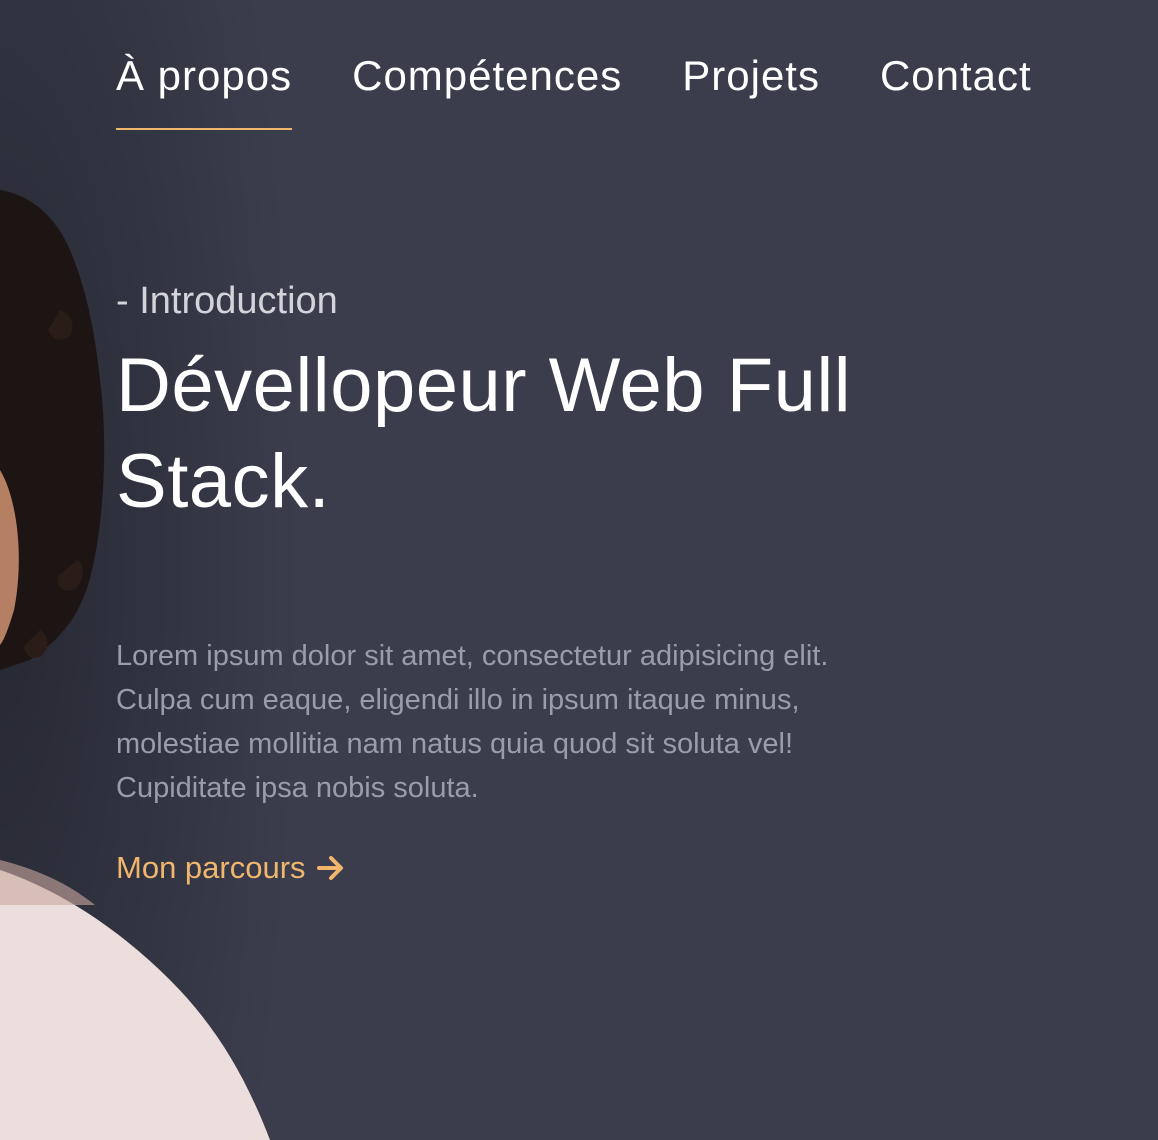  What do you see at coordinates (751, 76) in the screenshot?
I see `nav-link-projects: Projets` at bounding box center [751, 76].